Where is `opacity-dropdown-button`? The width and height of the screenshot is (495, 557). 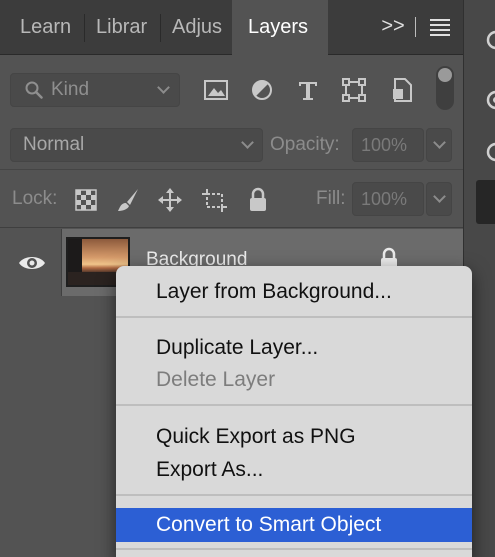
opacity-dropdown-button is located at coordinates (439, 145).